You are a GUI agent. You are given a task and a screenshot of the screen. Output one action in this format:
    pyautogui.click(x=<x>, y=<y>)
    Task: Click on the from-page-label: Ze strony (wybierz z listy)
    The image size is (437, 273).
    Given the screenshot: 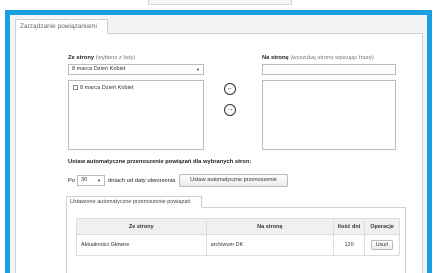 What is the action you would take?
    pyautogui.click(x=101, y=58)
    